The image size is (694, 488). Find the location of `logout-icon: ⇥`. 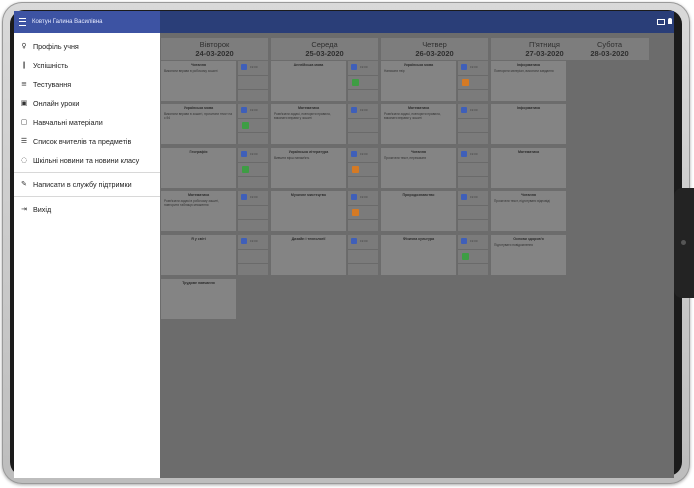

logout-icon: ⇥ is located at coordinates (24, 209).